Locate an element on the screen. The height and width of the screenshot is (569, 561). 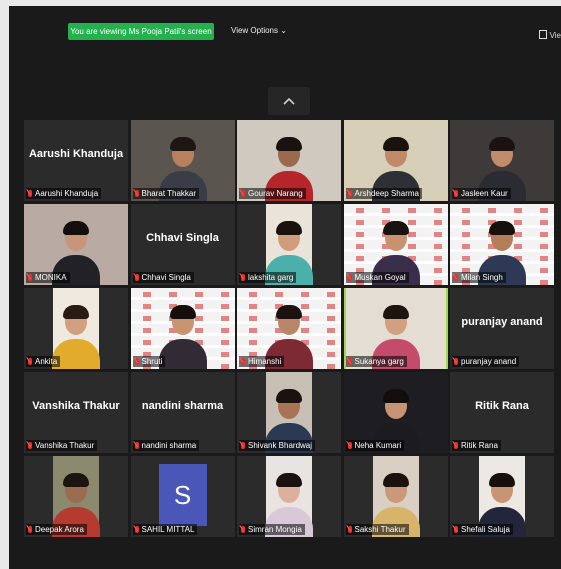
participant-tile: Jasleen Kaur is located at coordinates (502, 160).